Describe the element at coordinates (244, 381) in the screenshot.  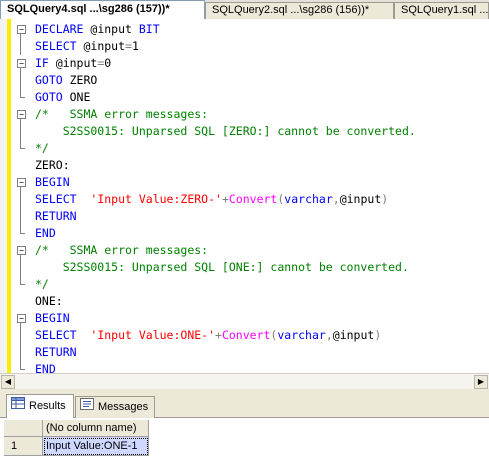
I see `horizontal-scrollbar: ◀ ▶` at that location.